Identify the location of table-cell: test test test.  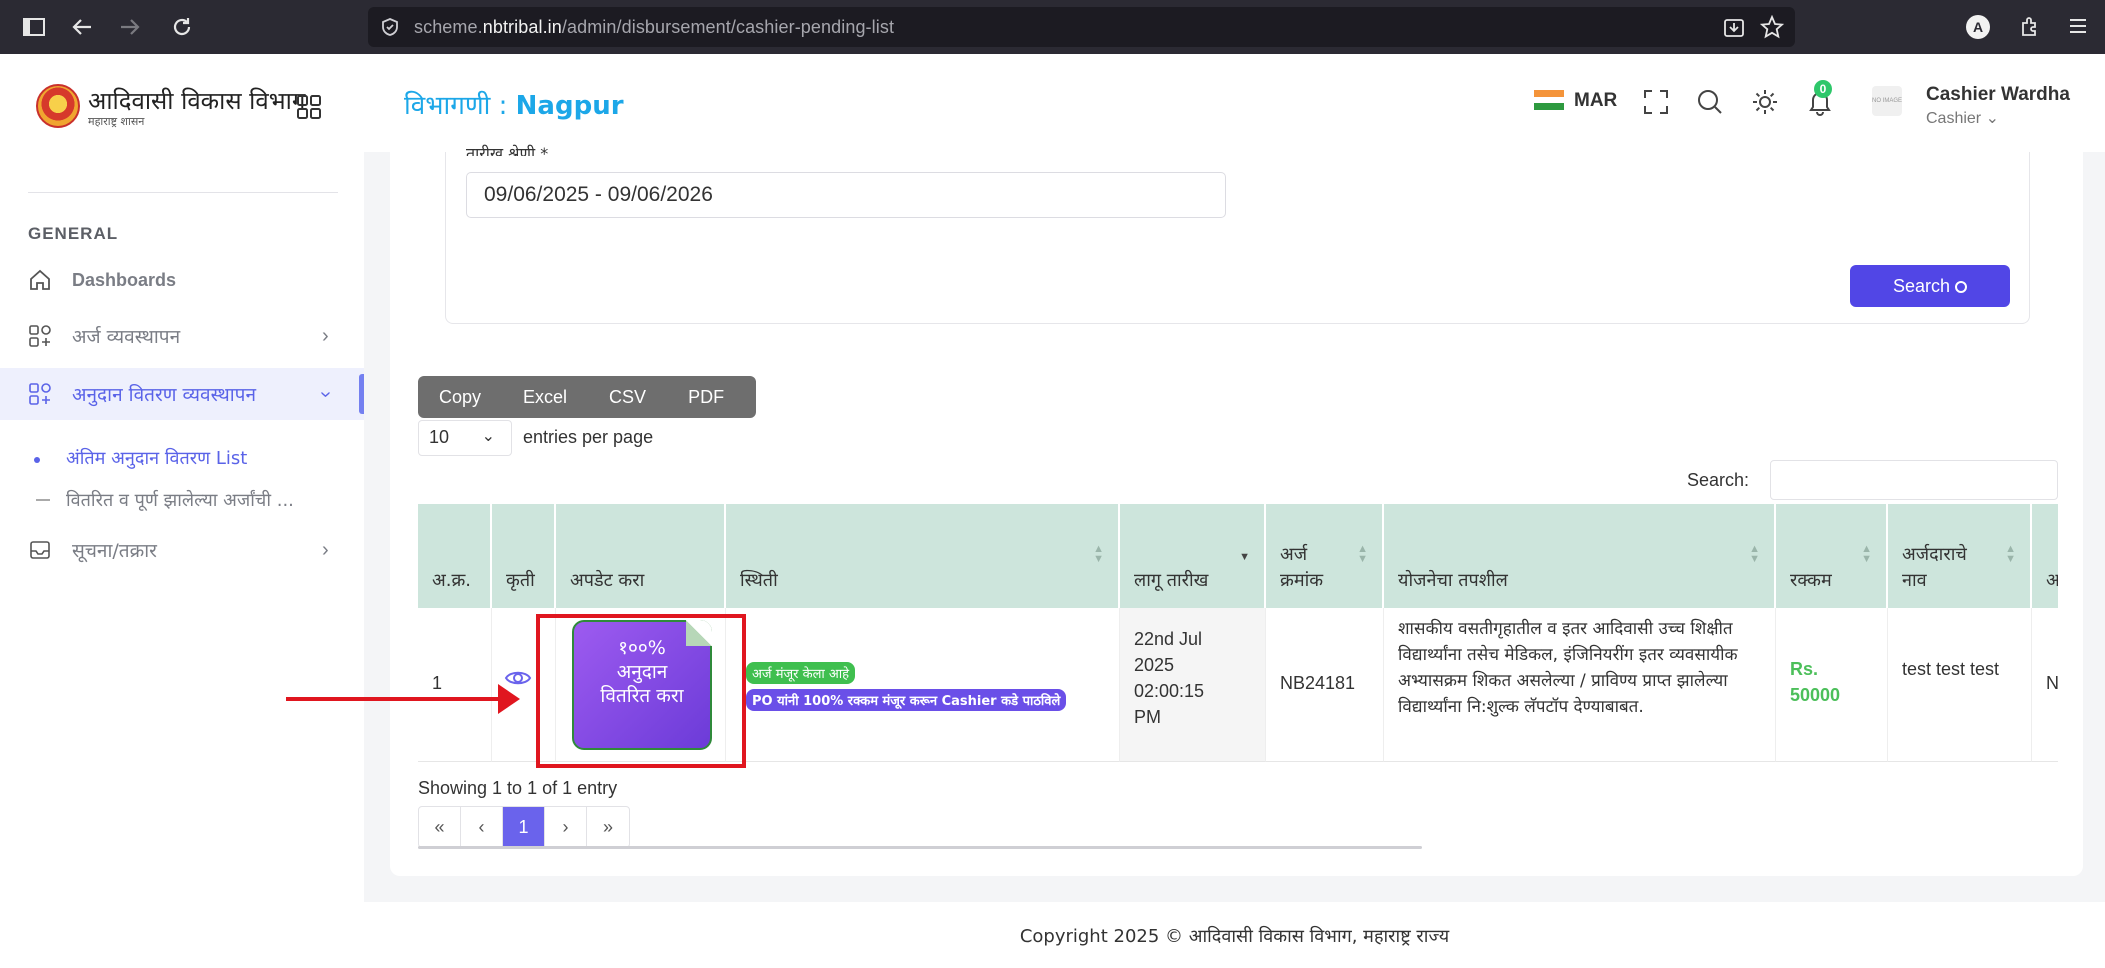
(1960, 685).